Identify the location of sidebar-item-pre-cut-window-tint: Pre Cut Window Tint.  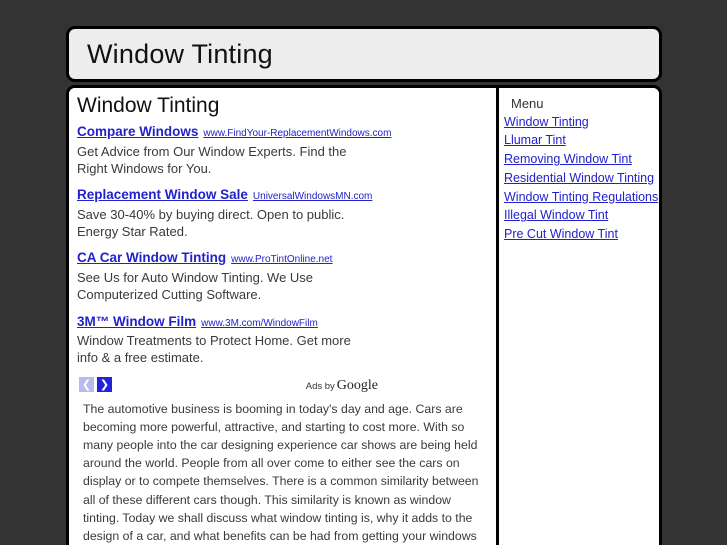
(561, 235).